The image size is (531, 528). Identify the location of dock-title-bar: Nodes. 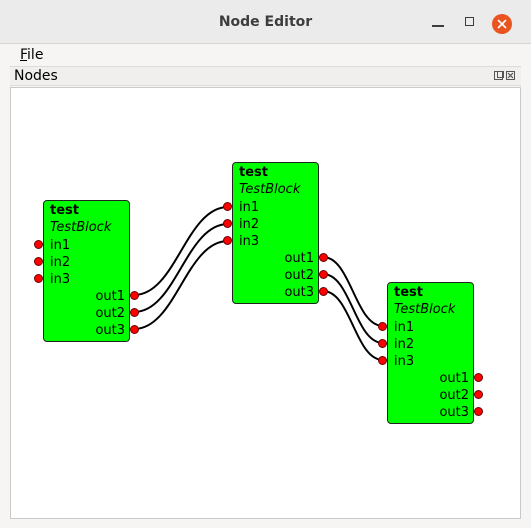
(265, 76).